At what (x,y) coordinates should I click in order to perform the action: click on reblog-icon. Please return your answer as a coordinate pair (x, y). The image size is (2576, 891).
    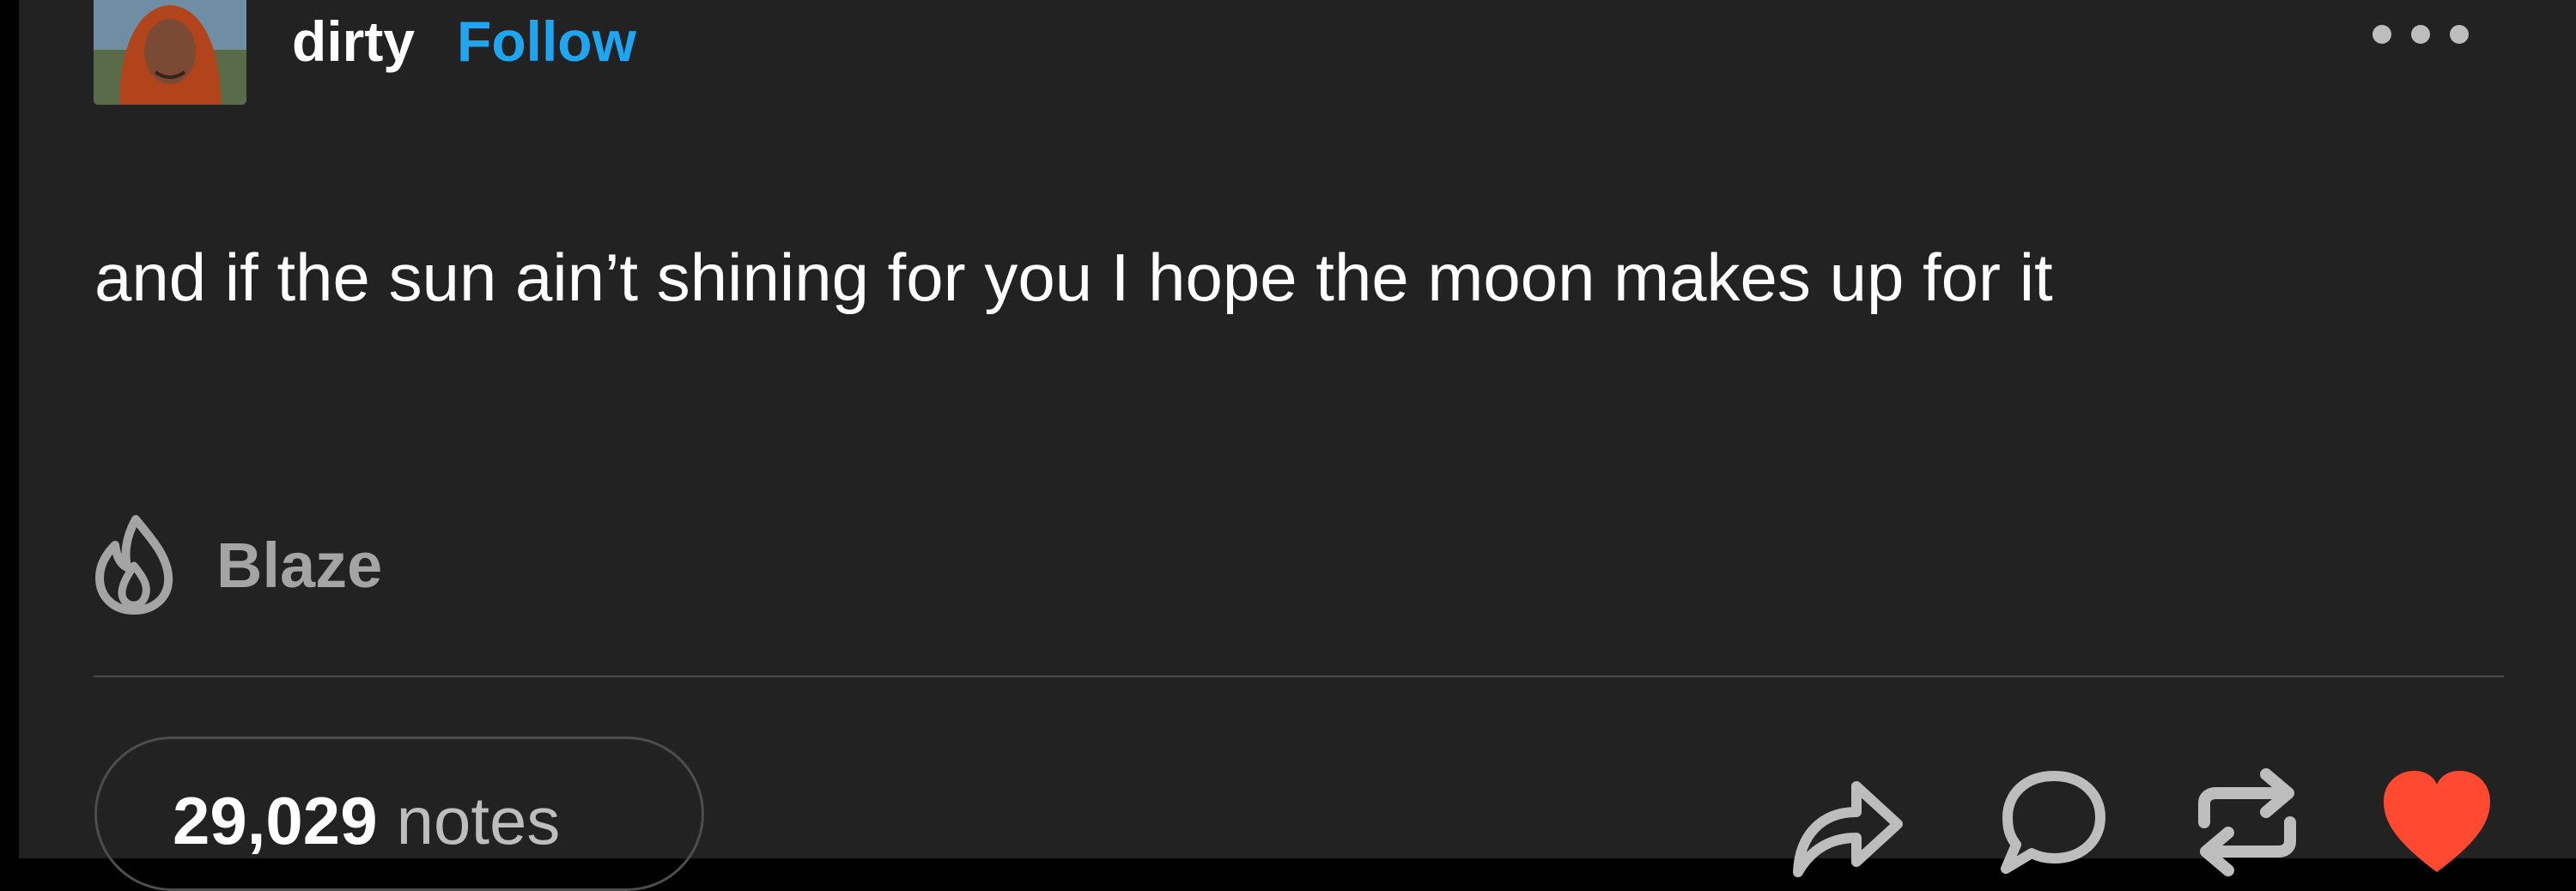
    Looking at the image, I should click on (2247, 822).